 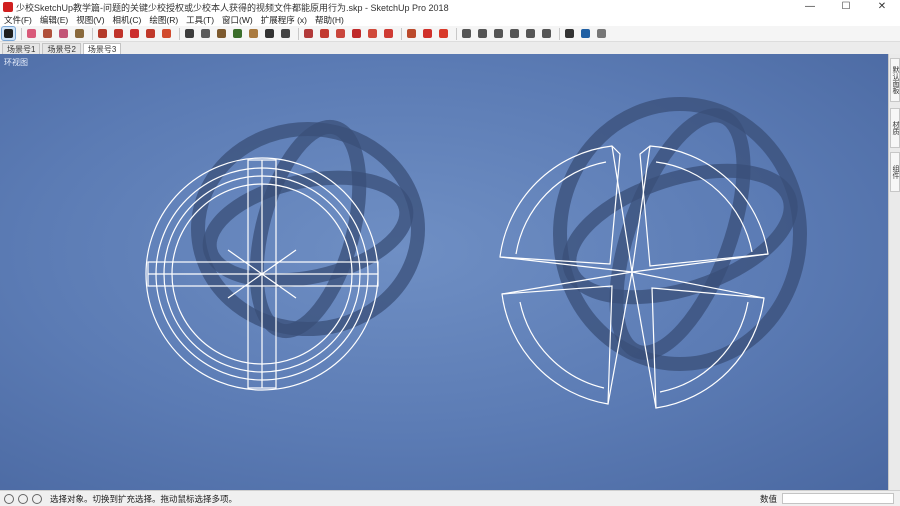 I want to click on tape-measure-tool-icon, so click(x=189, y=33).